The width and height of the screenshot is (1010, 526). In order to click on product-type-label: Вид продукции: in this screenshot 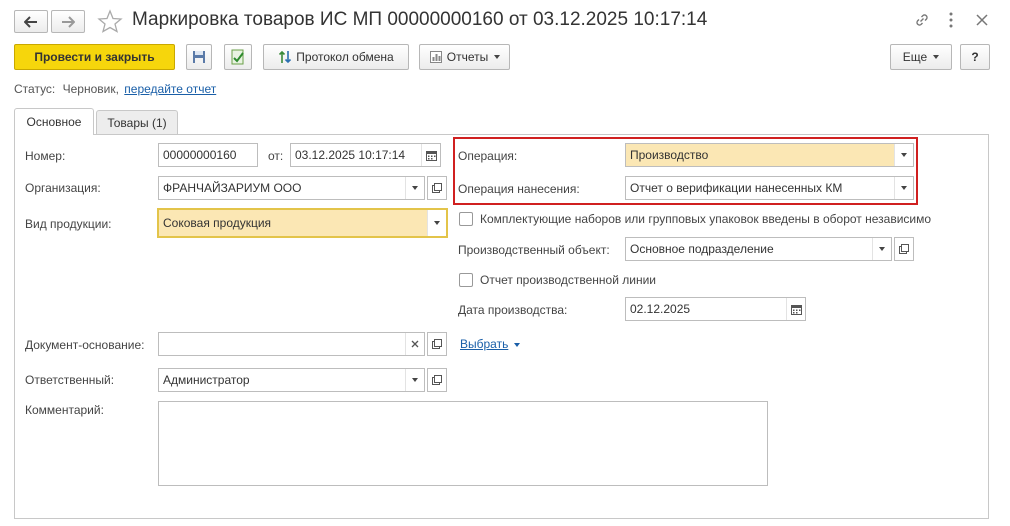, I will do `click(68, 224)`.